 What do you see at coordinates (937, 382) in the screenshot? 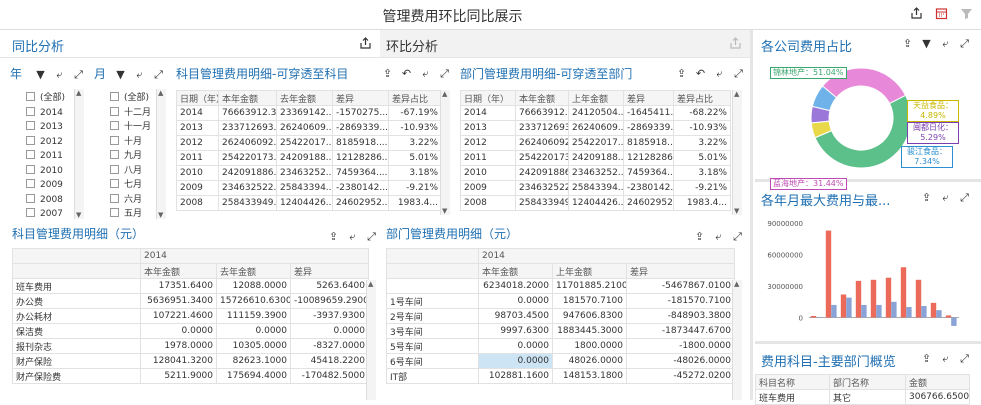
I see `column-header: 金额` at bounding box center [937, 382].